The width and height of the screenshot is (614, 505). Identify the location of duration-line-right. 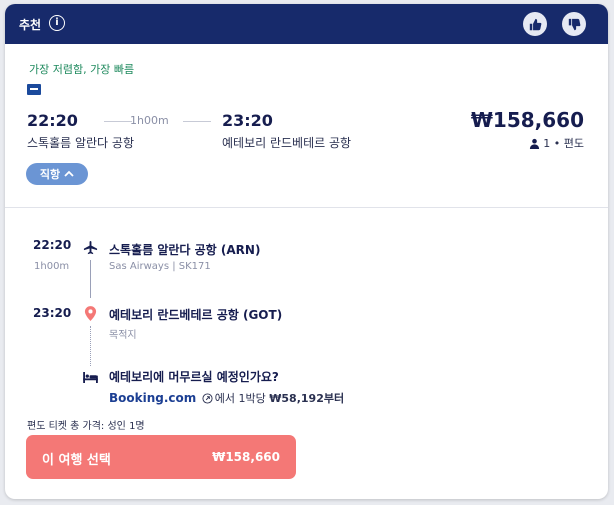
(197, 121).